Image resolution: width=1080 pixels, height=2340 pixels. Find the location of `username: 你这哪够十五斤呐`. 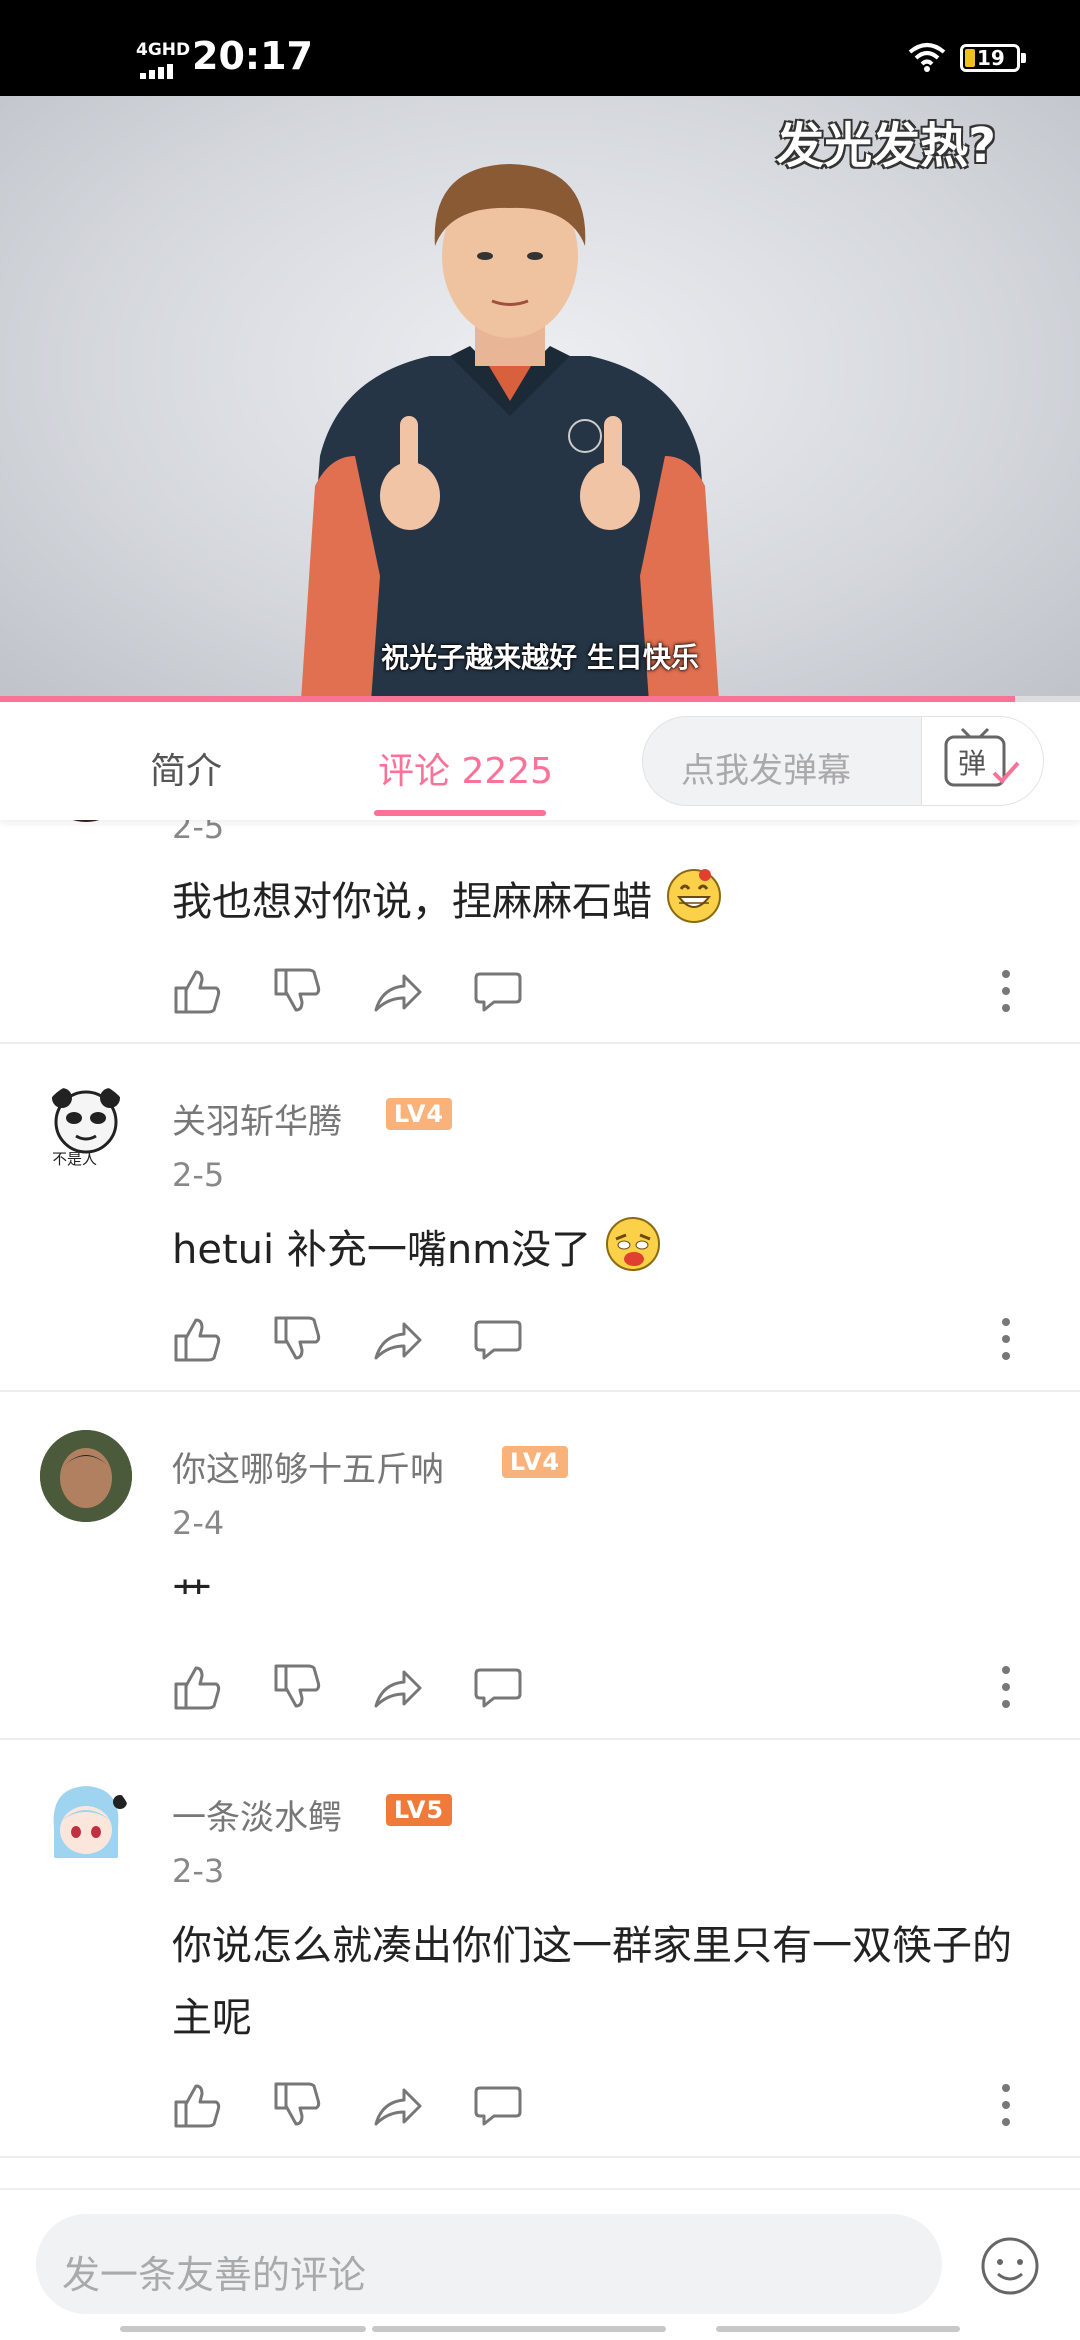

username: 你这哪够十五斤呐 is located at coordinates (308, 1466).